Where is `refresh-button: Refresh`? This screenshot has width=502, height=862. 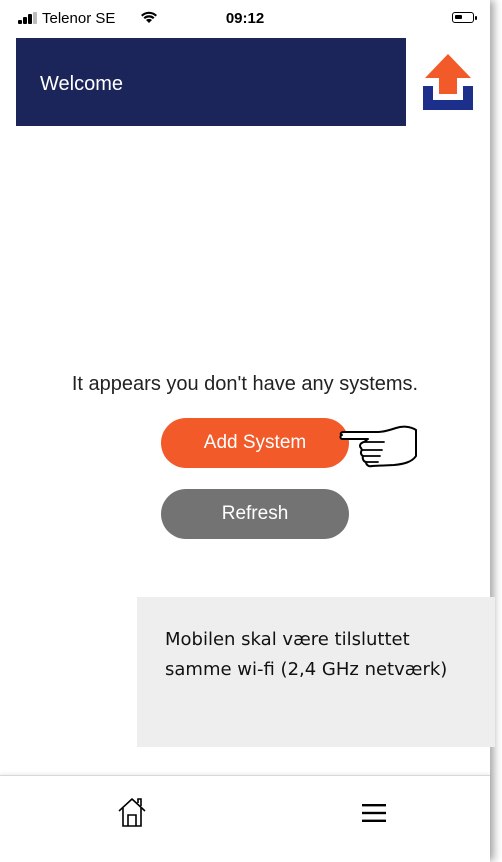 refresh-button: Refresh is located at coordinates (255, 514).